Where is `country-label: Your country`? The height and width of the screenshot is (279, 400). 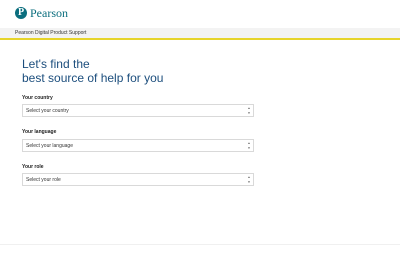 country-label: Your country is located at coordinates (37, 98).